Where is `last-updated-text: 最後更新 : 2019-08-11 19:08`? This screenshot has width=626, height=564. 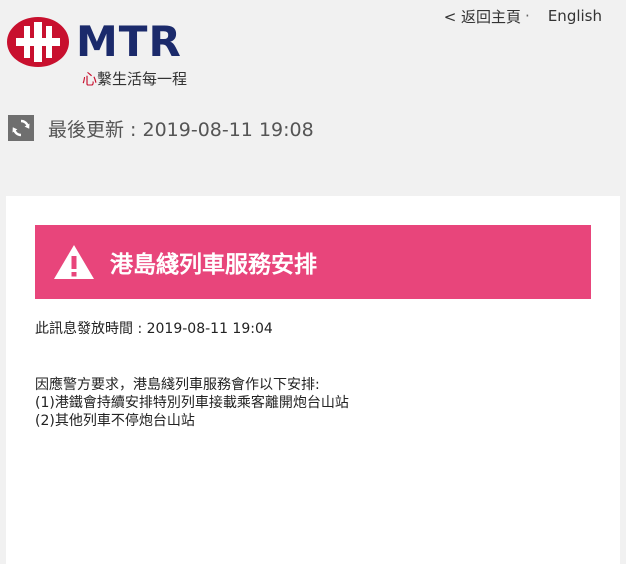 last-updated-text: 最後更新 : 2019-08-11 19:08 is located at coordinates (181, 129).